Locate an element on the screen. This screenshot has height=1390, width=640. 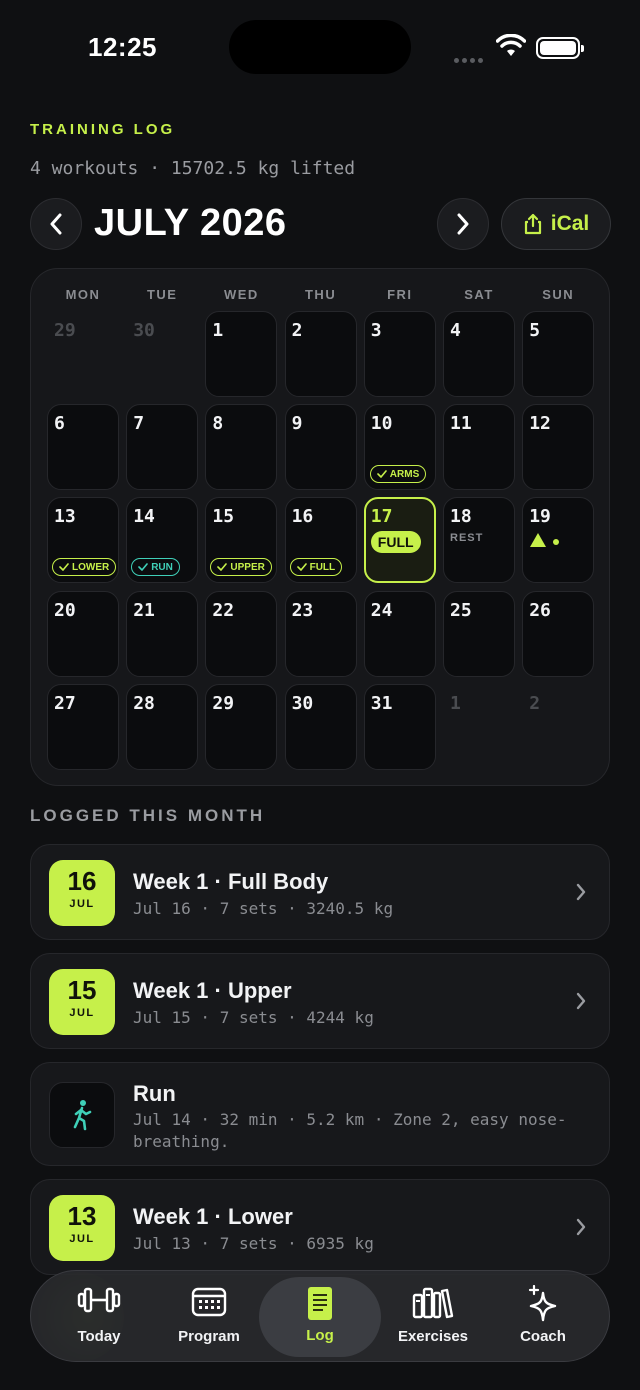
calendar-day: 12 is located at coordinates (558, 447).